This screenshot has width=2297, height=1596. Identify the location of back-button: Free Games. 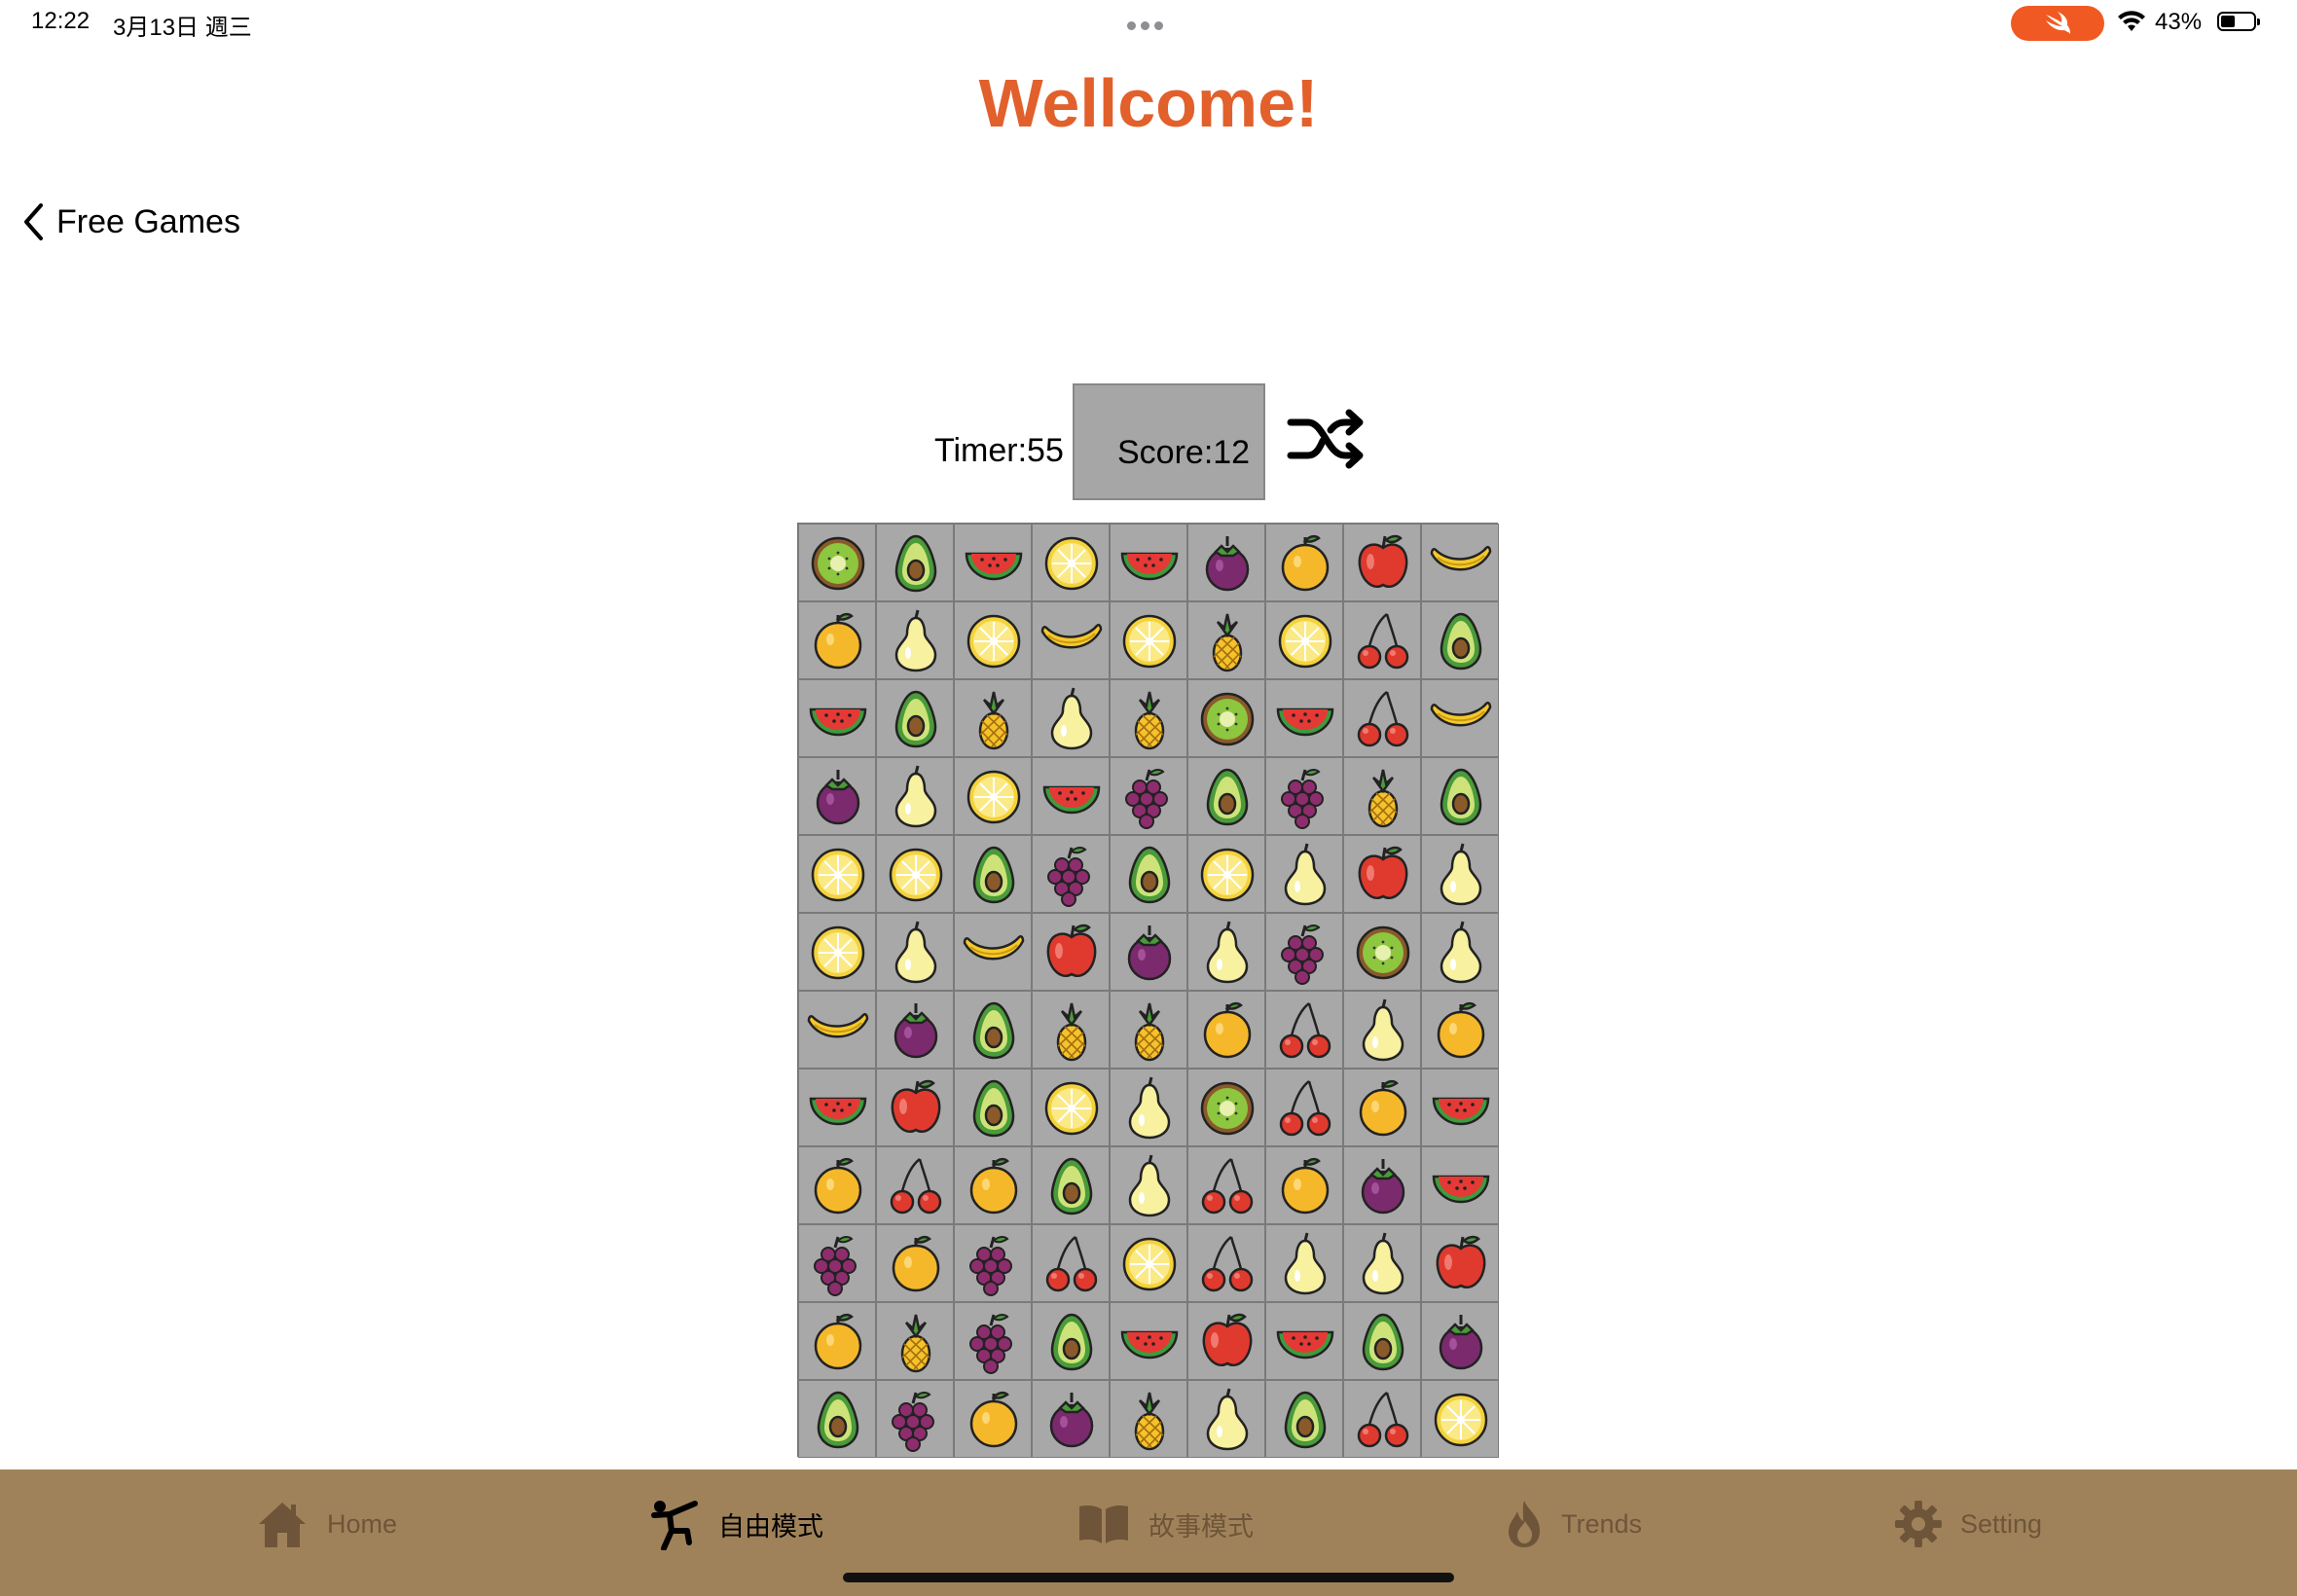
(130, 221).